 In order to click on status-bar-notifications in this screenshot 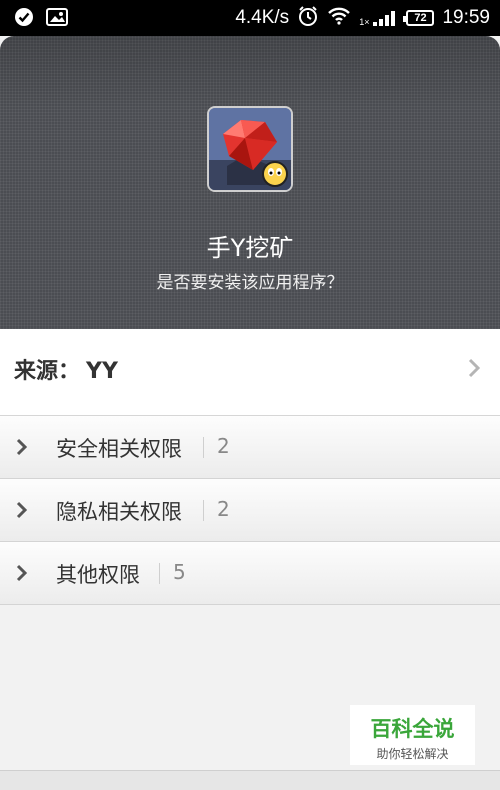, I will do `click(41, 19)`.